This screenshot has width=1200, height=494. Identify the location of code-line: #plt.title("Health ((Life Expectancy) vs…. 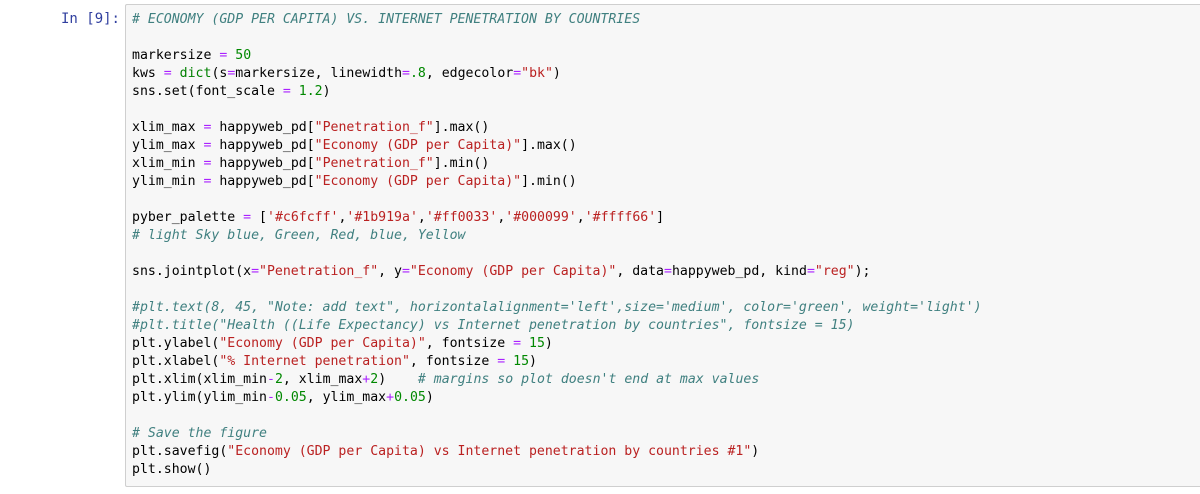
(493, 325).